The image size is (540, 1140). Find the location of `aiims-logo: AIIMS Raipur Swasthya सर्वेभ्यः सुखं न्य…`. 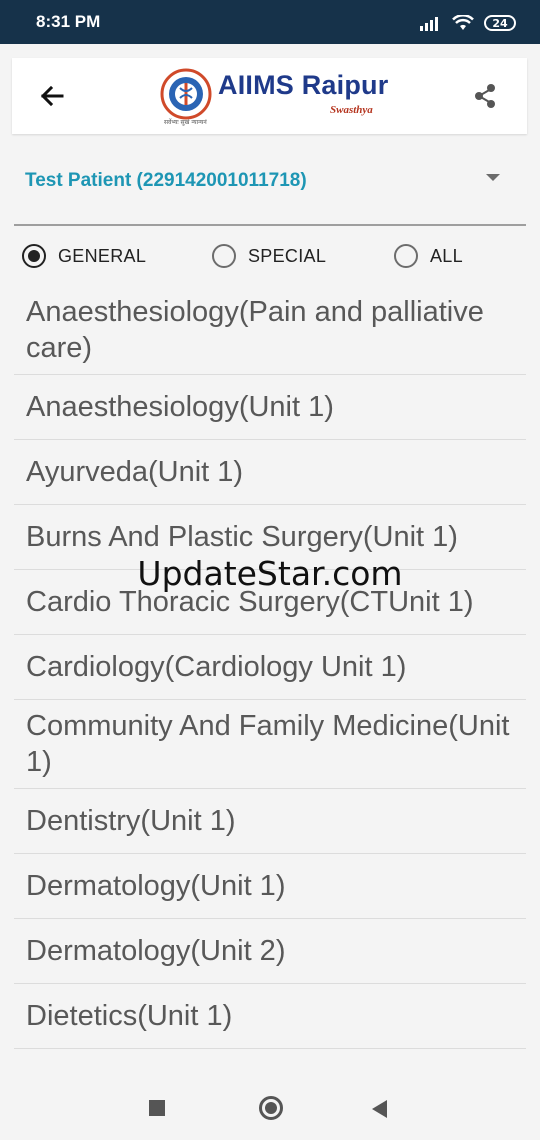

aiims-logo: AIIMS Raipur Swasthya सर्वेभ्यः सुखं न्य… is located at coordinates (280, 97).